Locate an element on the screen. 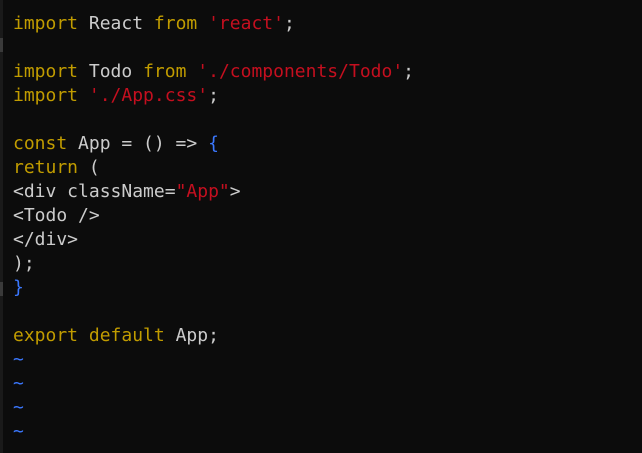  code-token-br: } is located at coordinates (18, 287).